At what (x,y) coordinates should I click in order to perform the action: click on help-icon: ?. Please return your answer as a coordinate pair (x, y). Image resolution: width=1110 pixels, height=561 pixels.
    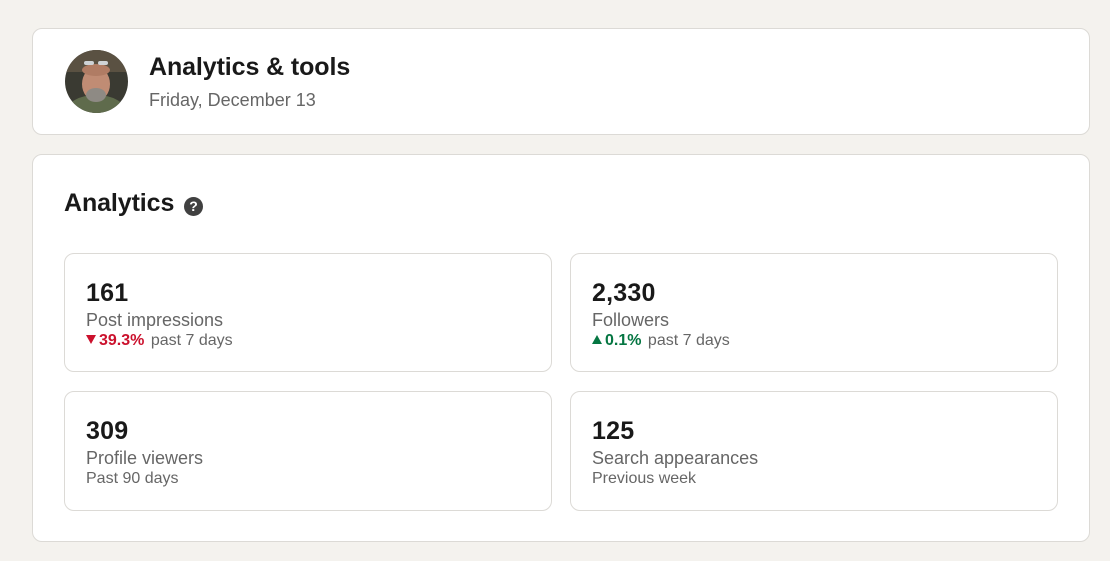
    Looking at the image, I should click on (193, 206).